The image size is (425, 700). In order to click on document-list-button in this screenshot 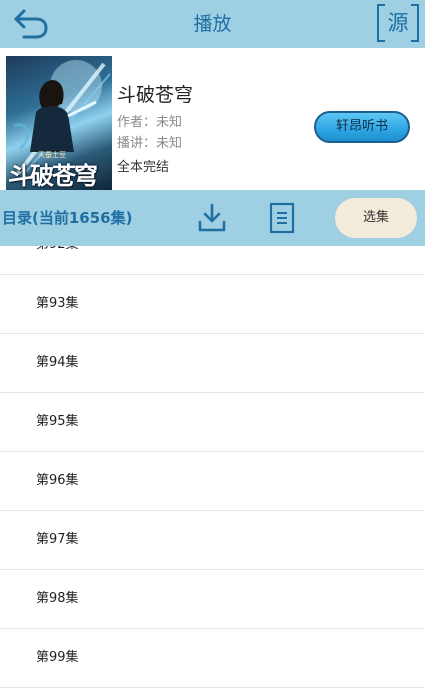, I will do `click(282, 218)`.